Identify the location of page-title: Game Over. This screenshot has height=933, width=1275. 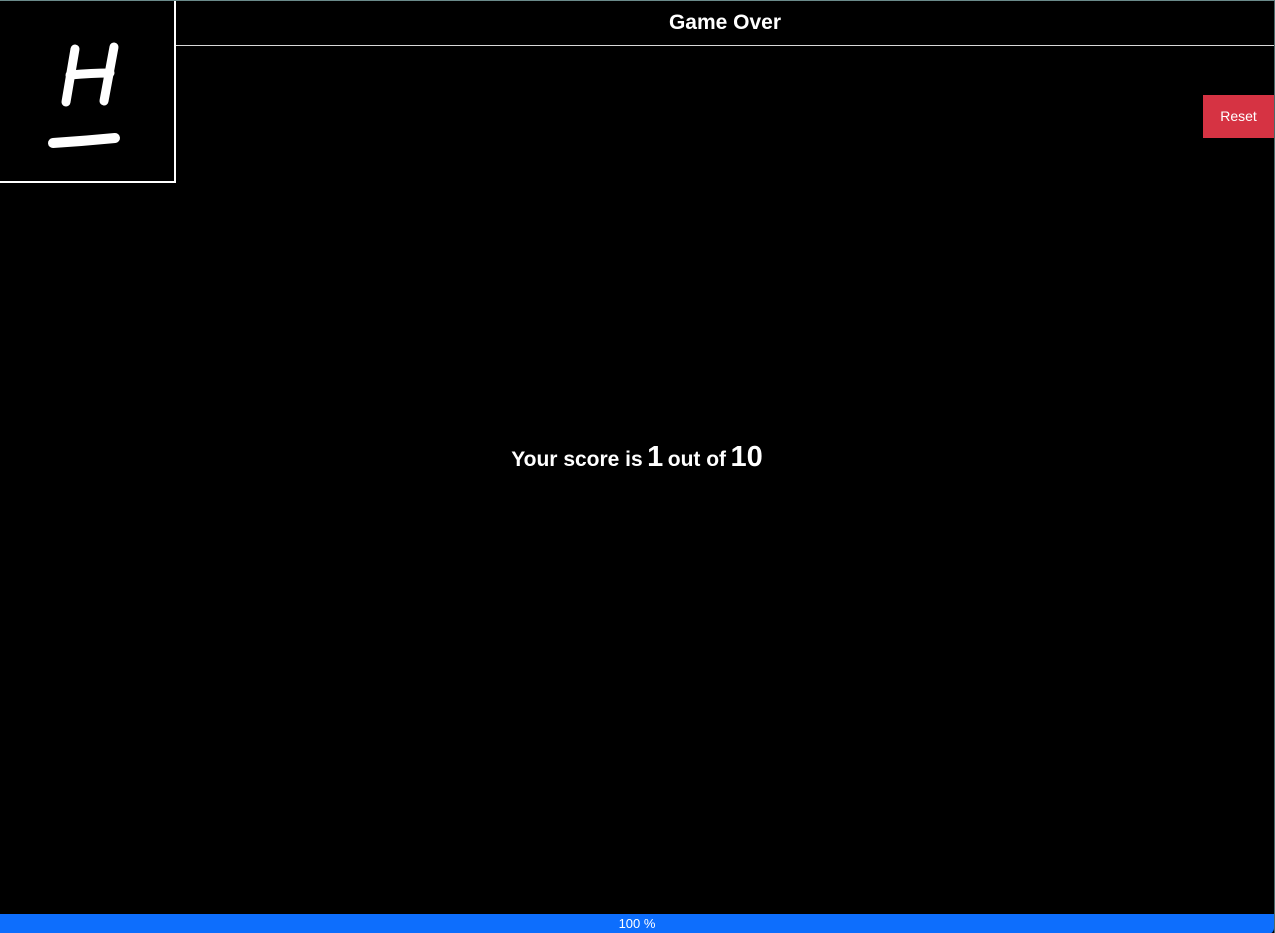
(725, 22).